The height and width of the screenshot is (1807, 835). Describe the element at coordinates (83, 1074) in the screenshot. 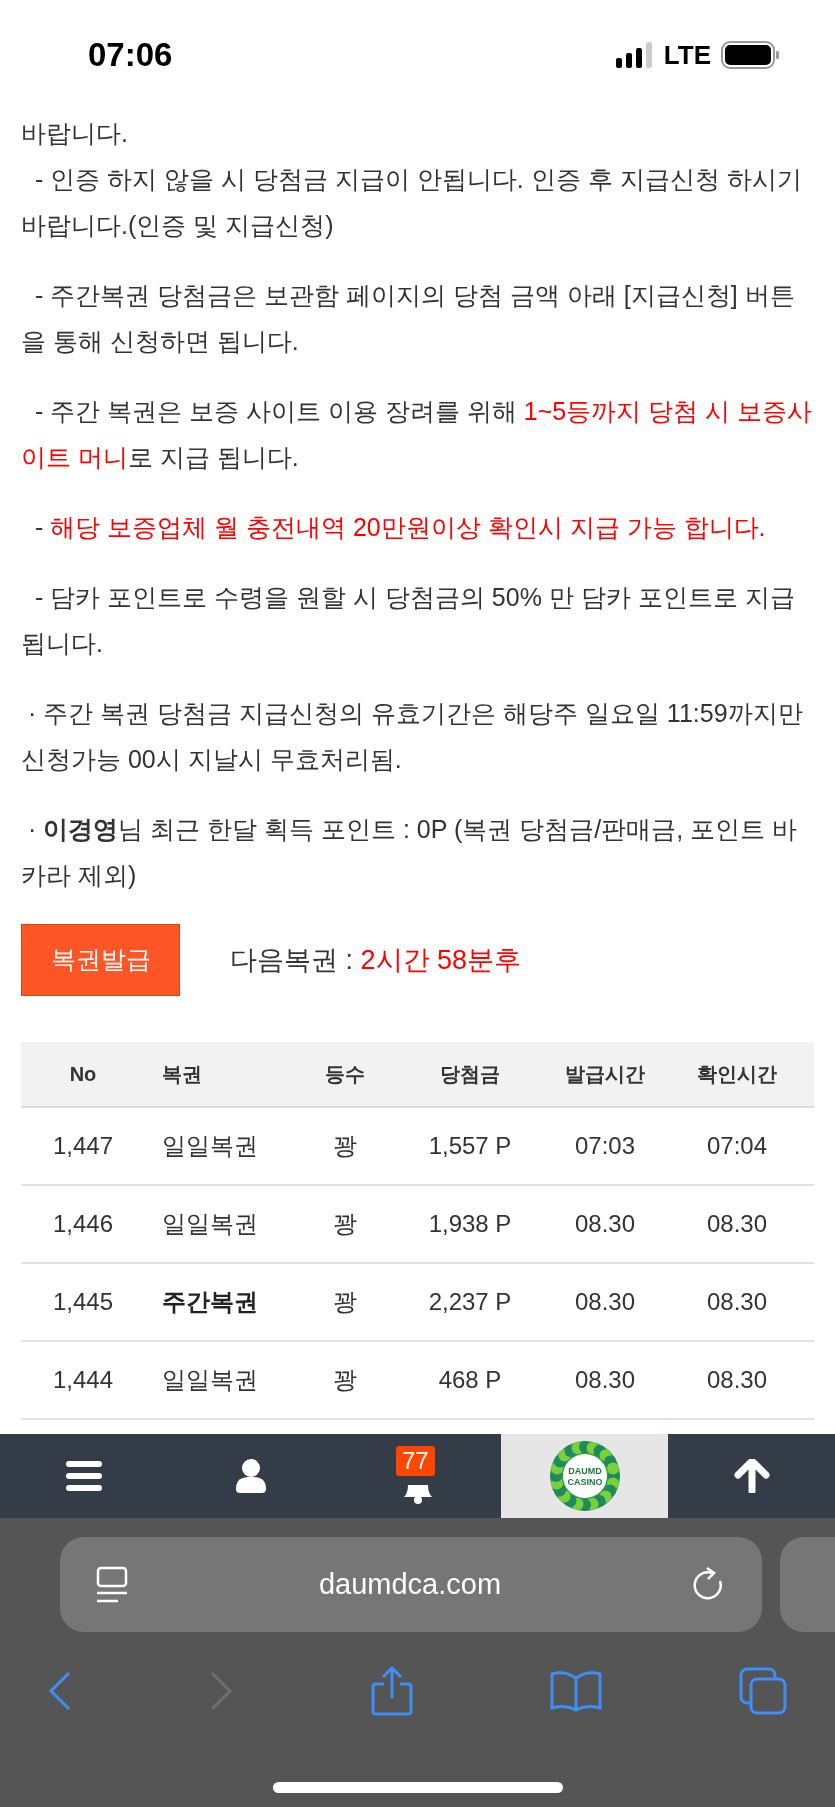

I see `column-header: No` at that location.